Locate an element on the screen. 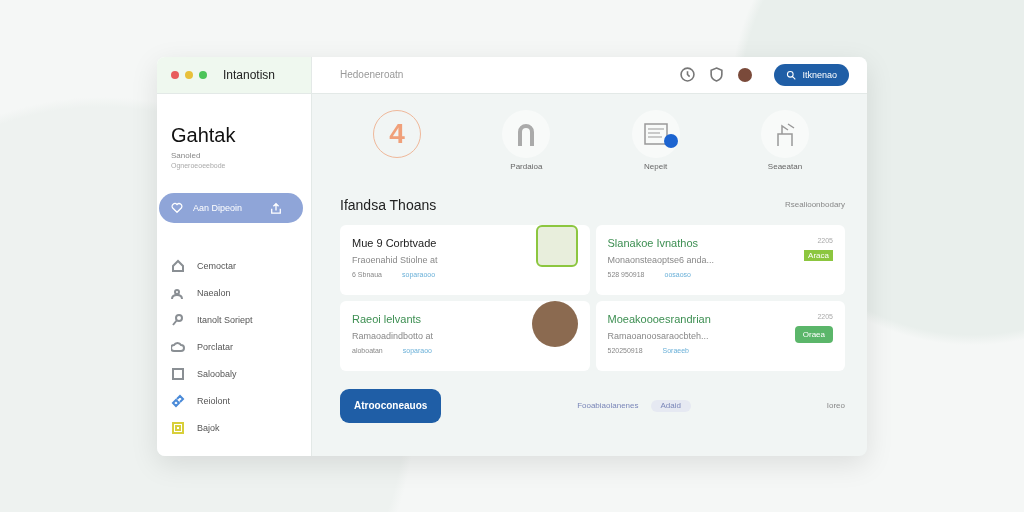  upload-icon is located at coordinates (276, 207).